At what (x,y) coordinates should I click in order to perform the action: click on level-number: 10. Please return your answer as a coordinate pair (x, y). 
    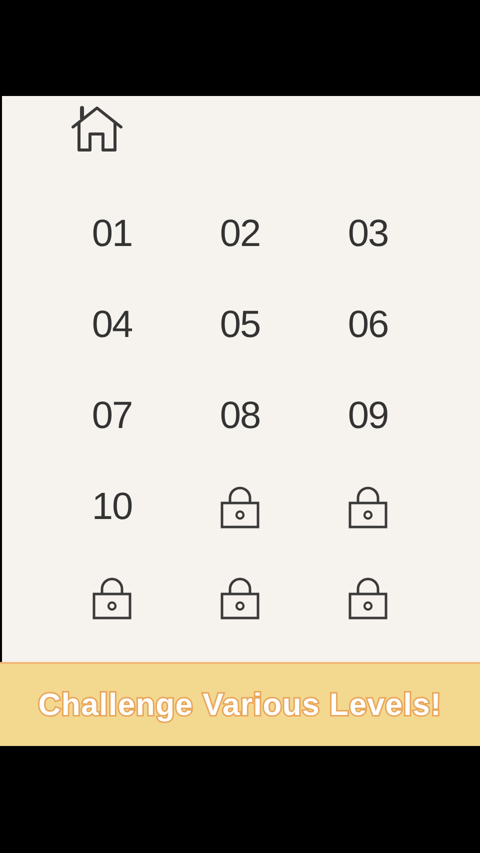
    Looking at the image, I should click on (112, 507).